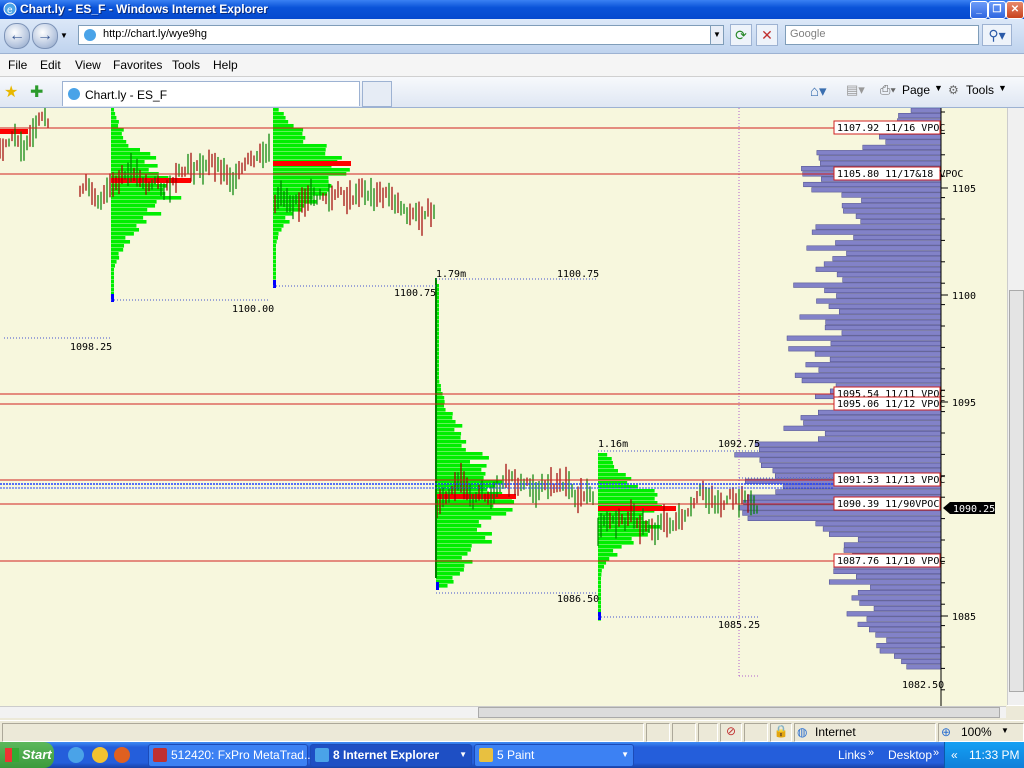  Describe the element at coordinates (50, 65) in the screenshot. I see `menu-edit: Edit` at that location.